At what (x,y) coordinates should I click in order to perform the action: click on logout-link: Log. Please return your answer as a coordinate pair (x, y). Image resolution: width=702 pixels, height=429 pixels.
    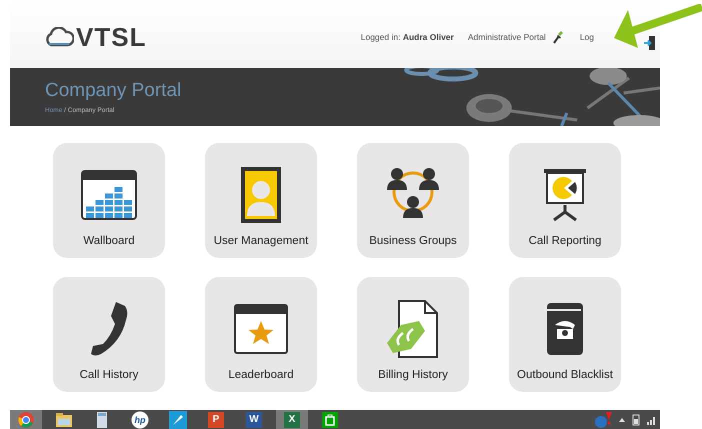
    Looking at the image, I should click on (587, 37).